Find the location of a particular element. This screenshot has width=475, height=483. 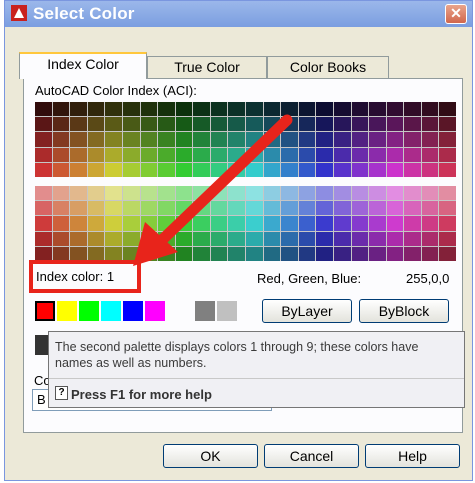

help-button: Help is located at coordinates (412, 456).